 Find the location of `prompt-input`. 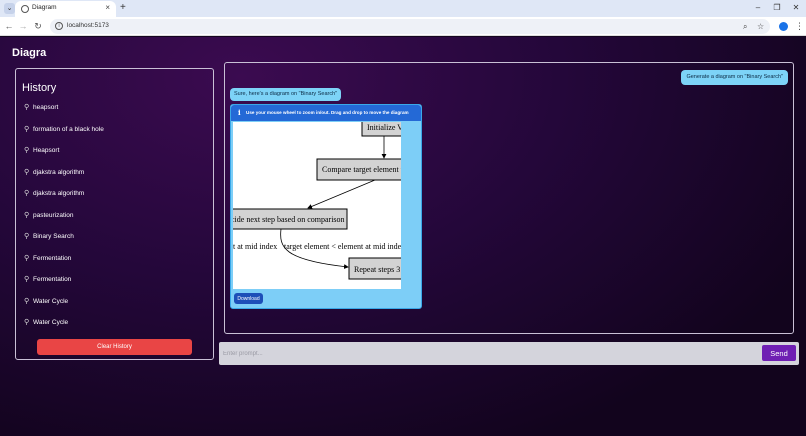

prompt-input is located at coordinates (491, 353).